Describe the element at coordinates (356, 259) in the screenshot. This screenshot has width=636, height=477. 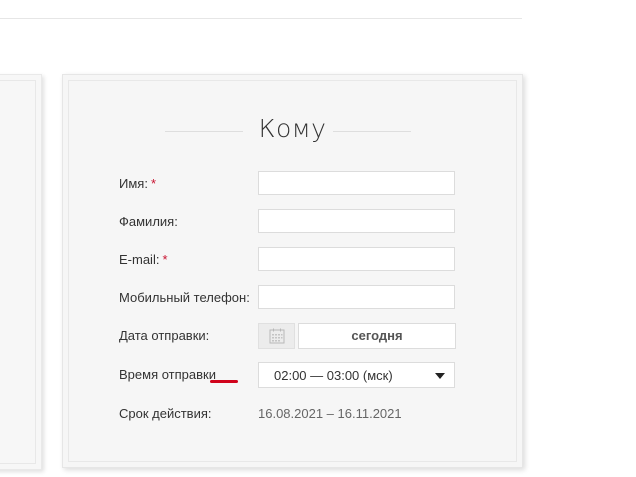
I see `email-input` at that location.